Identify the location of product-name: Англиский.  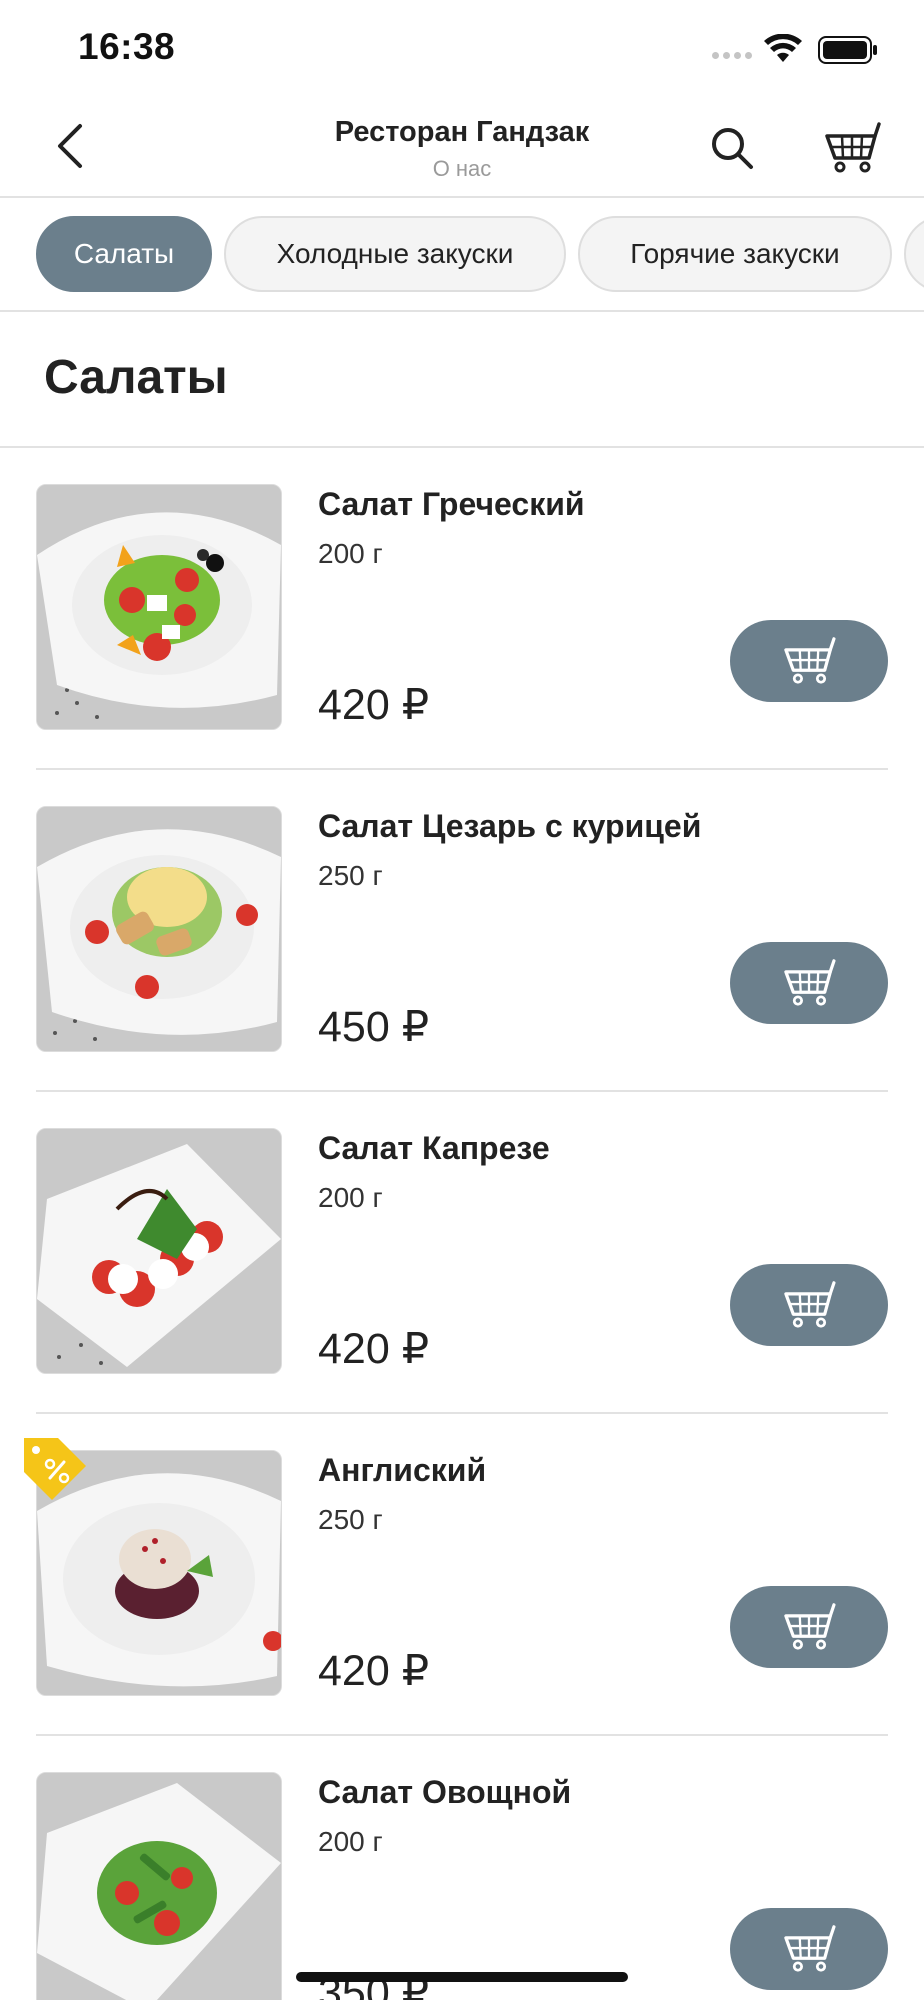
(402, 1470).